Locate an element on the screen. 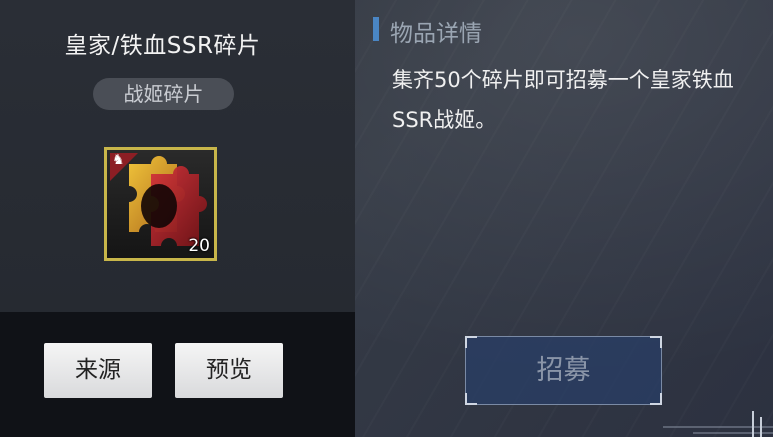 This screenshot has width=773, height=437. source-button: 来源 is located at coordinates (98, 370).